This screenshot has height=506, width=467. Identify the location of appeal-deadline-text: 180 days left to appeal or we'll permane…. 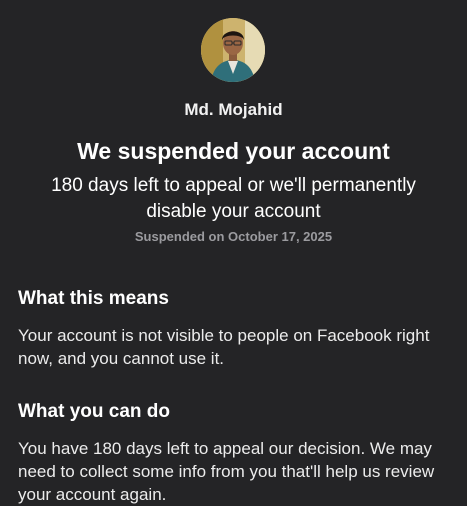
(233, 198).